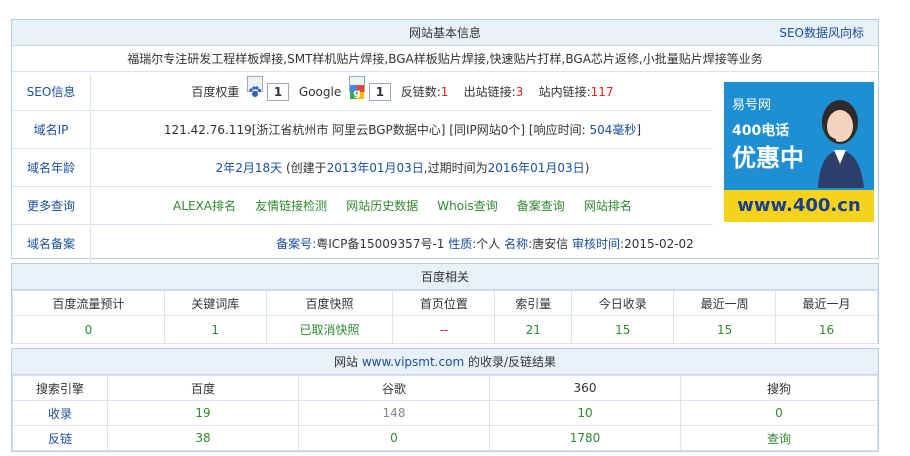 The width and height of the screenshot is (910, 456). I want to click on site-info-title: 网站基本信息, so click(444, 33).